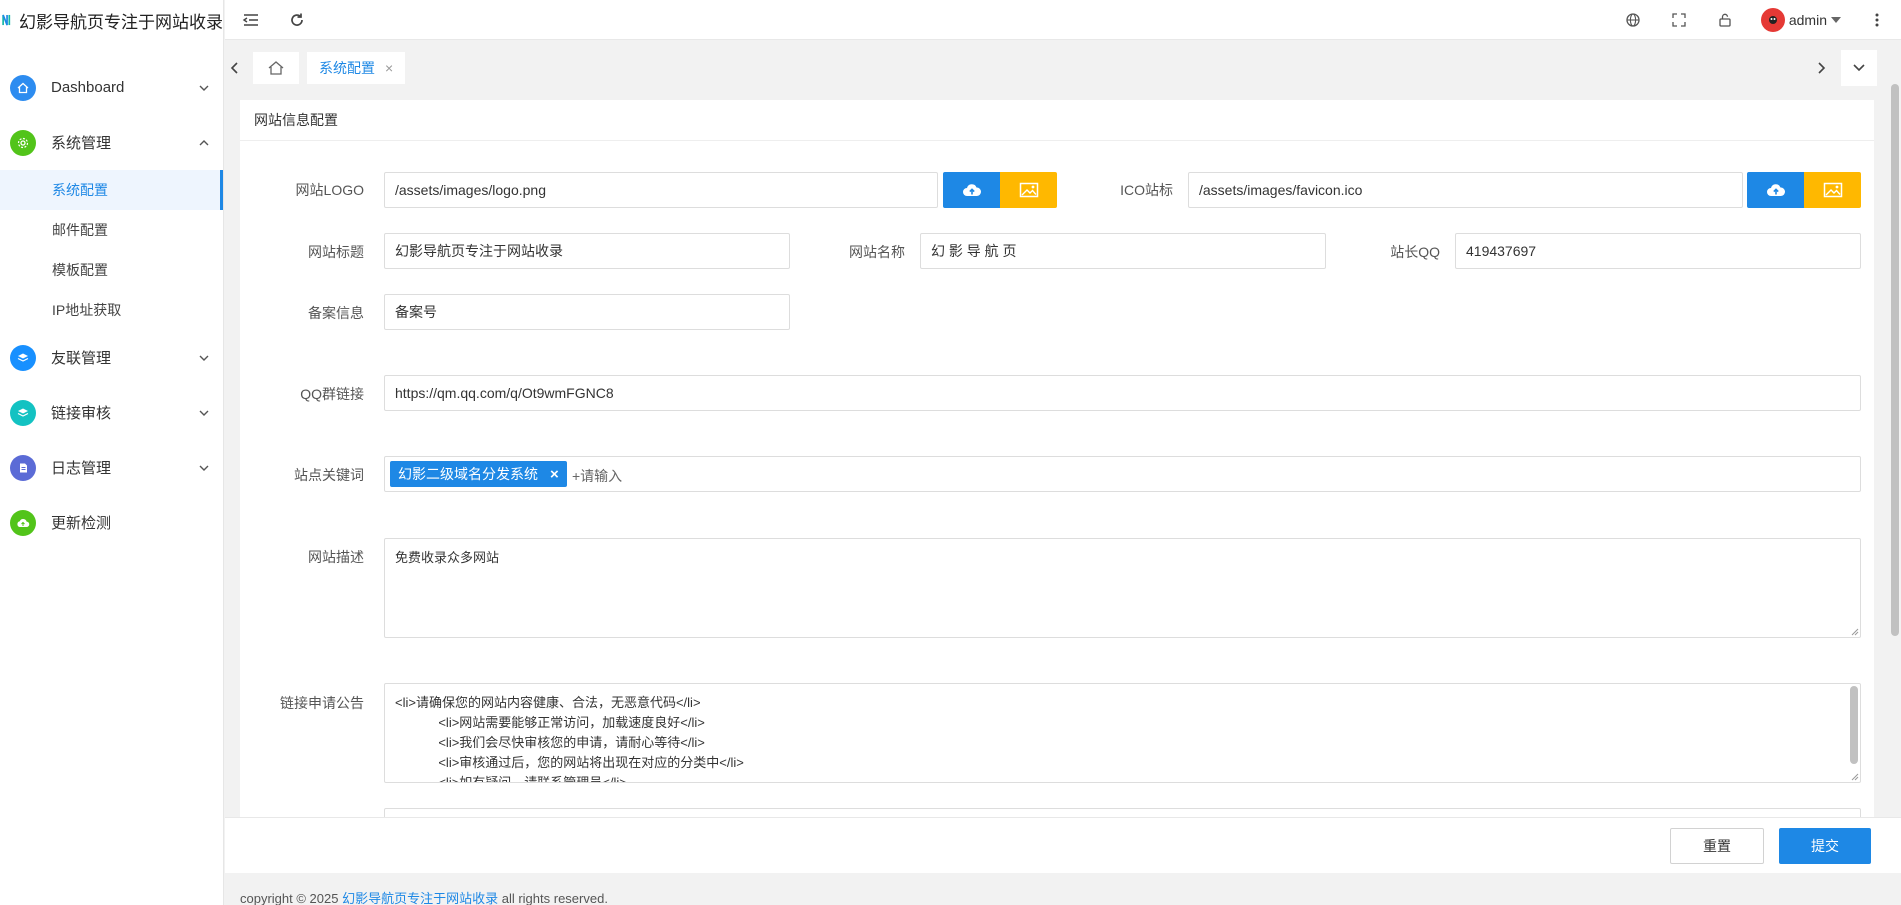 The image size is (1901, 905). Describe the element at coordinates (1658, 251) in the screenshot. I see `admin-qq-field: 419437697` at that location.